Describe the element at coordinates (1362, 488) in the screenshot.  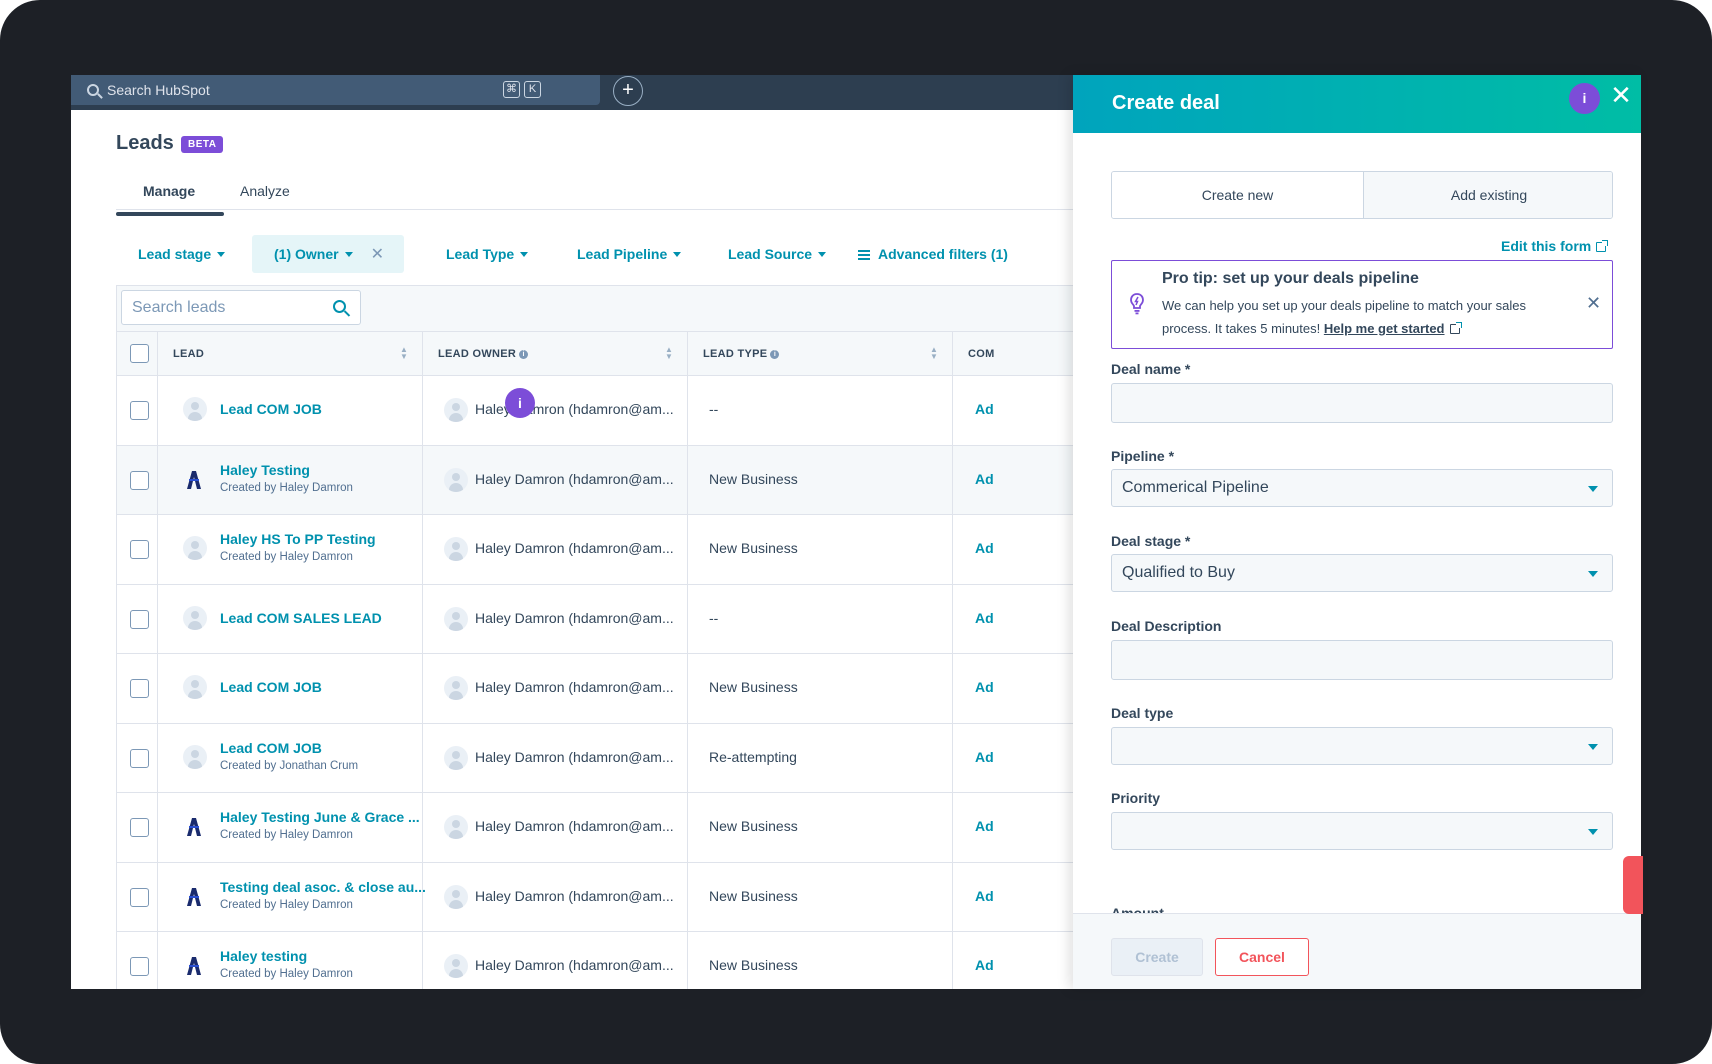
I see `pipeline-select: Commerical Pipeline` at that location.